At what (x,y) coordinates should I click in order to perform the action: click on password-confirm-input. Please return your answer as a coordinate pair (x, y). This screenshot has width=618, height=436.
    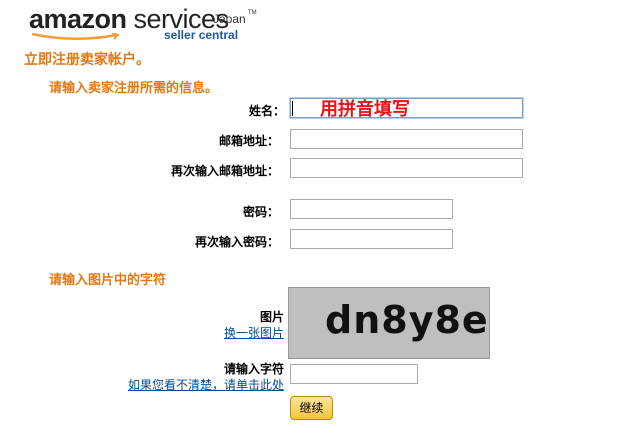
    Looking at the image, I should click on (371, 239).